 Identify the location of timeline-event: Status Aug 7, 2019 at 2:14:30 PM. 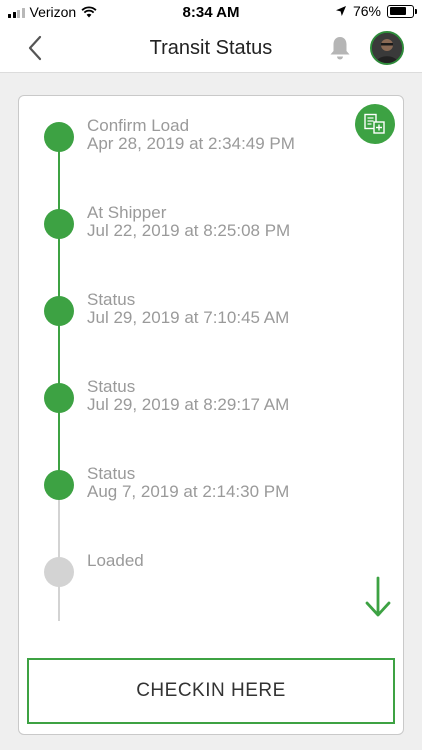
(189, 489).